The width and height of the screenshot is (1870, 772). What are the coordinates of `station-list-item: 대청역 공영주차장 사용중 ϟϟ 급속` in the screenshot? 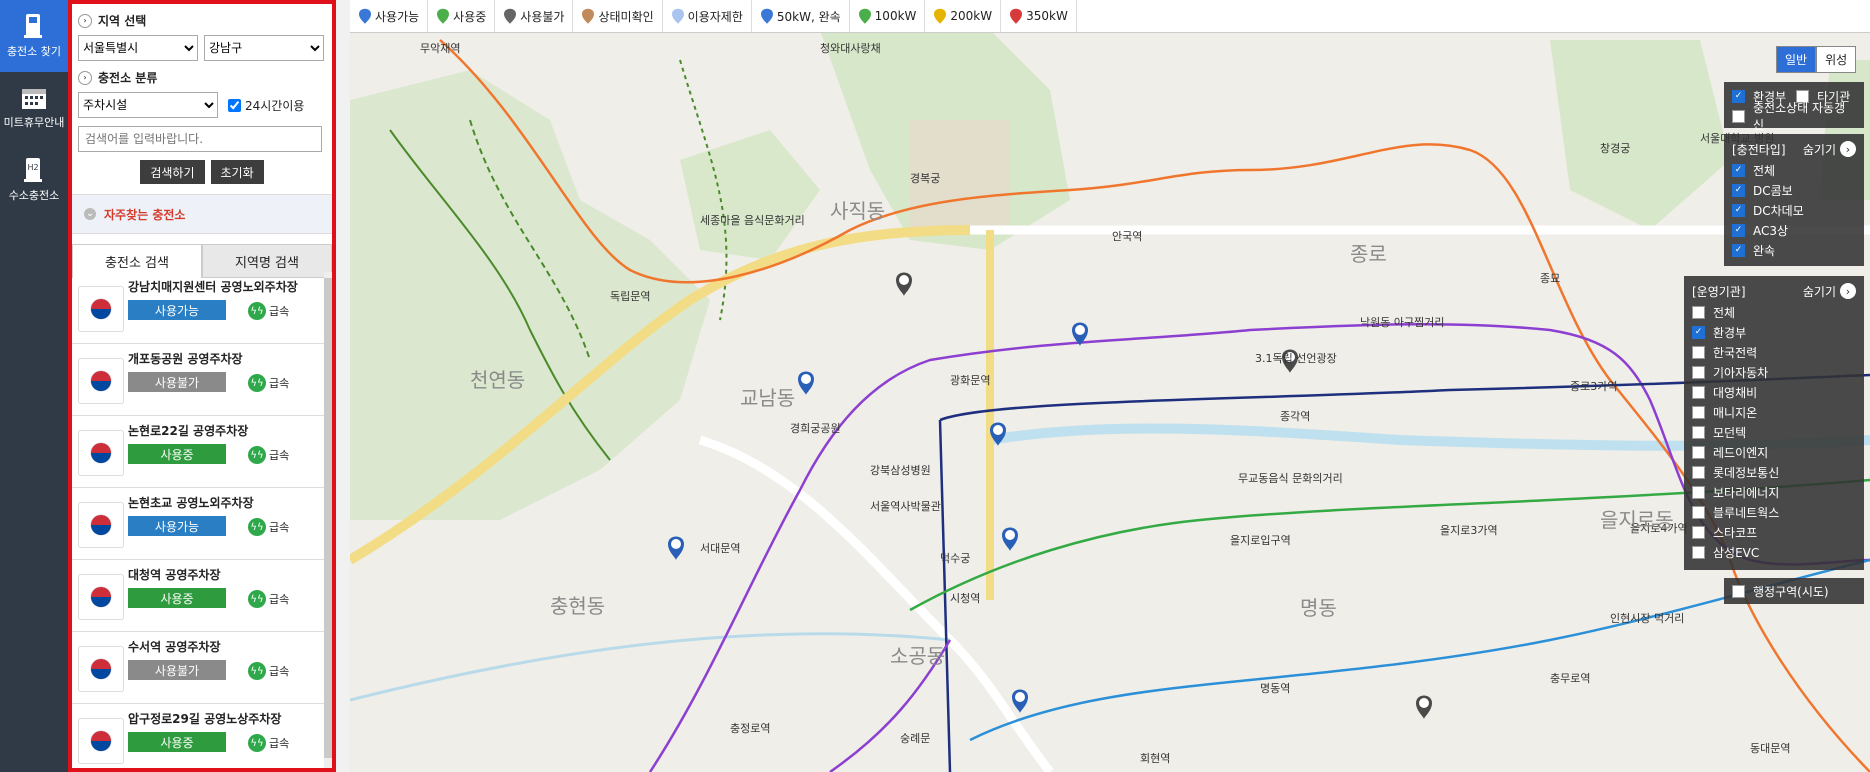 It's located at (202, 596).